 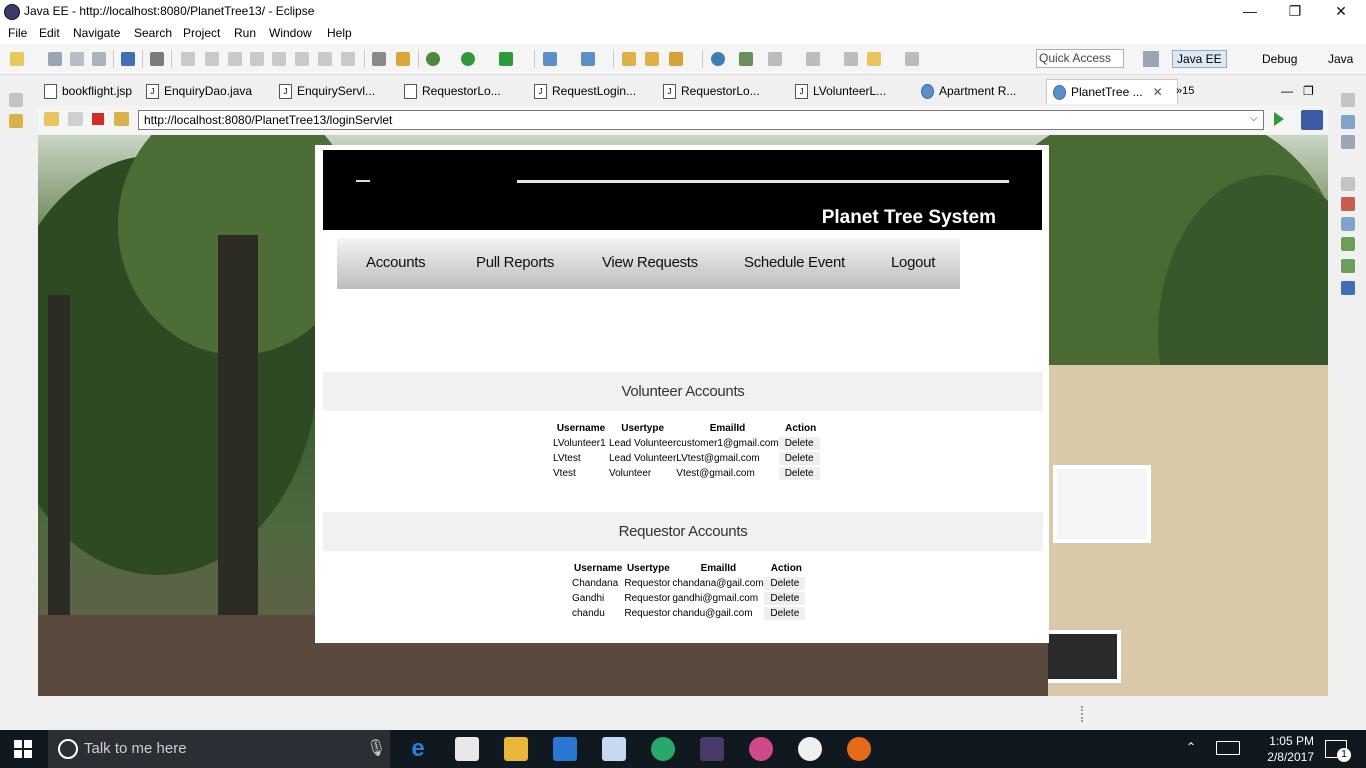 I want to click on open-folder-icon, so click(x=652, y=59).